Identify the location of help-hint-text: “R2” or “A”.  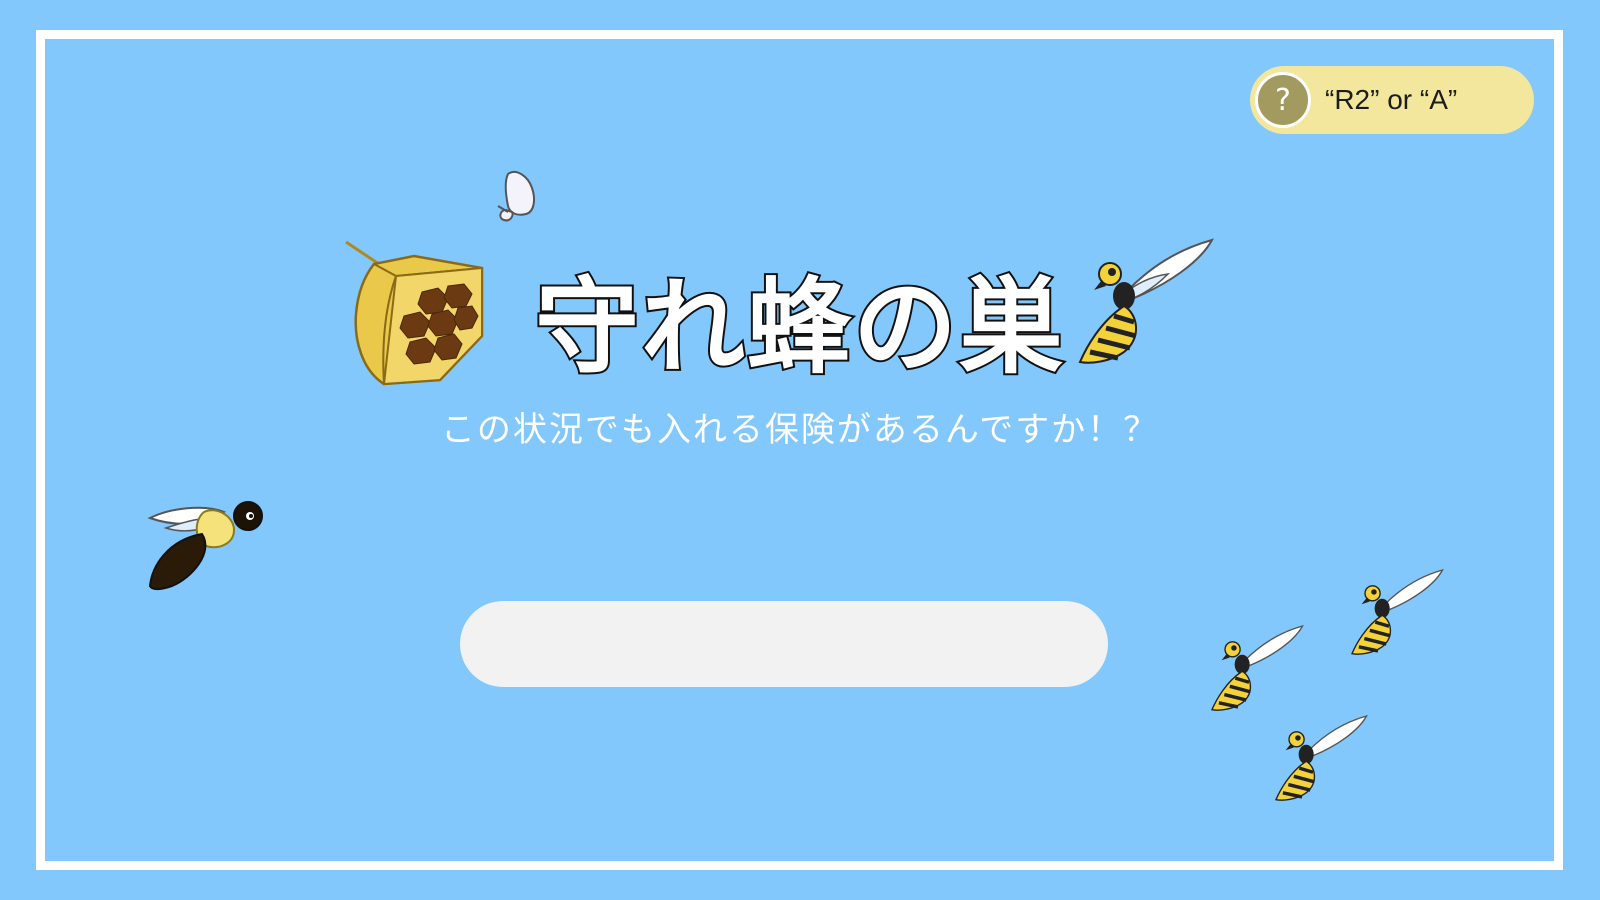
(1391, 99).